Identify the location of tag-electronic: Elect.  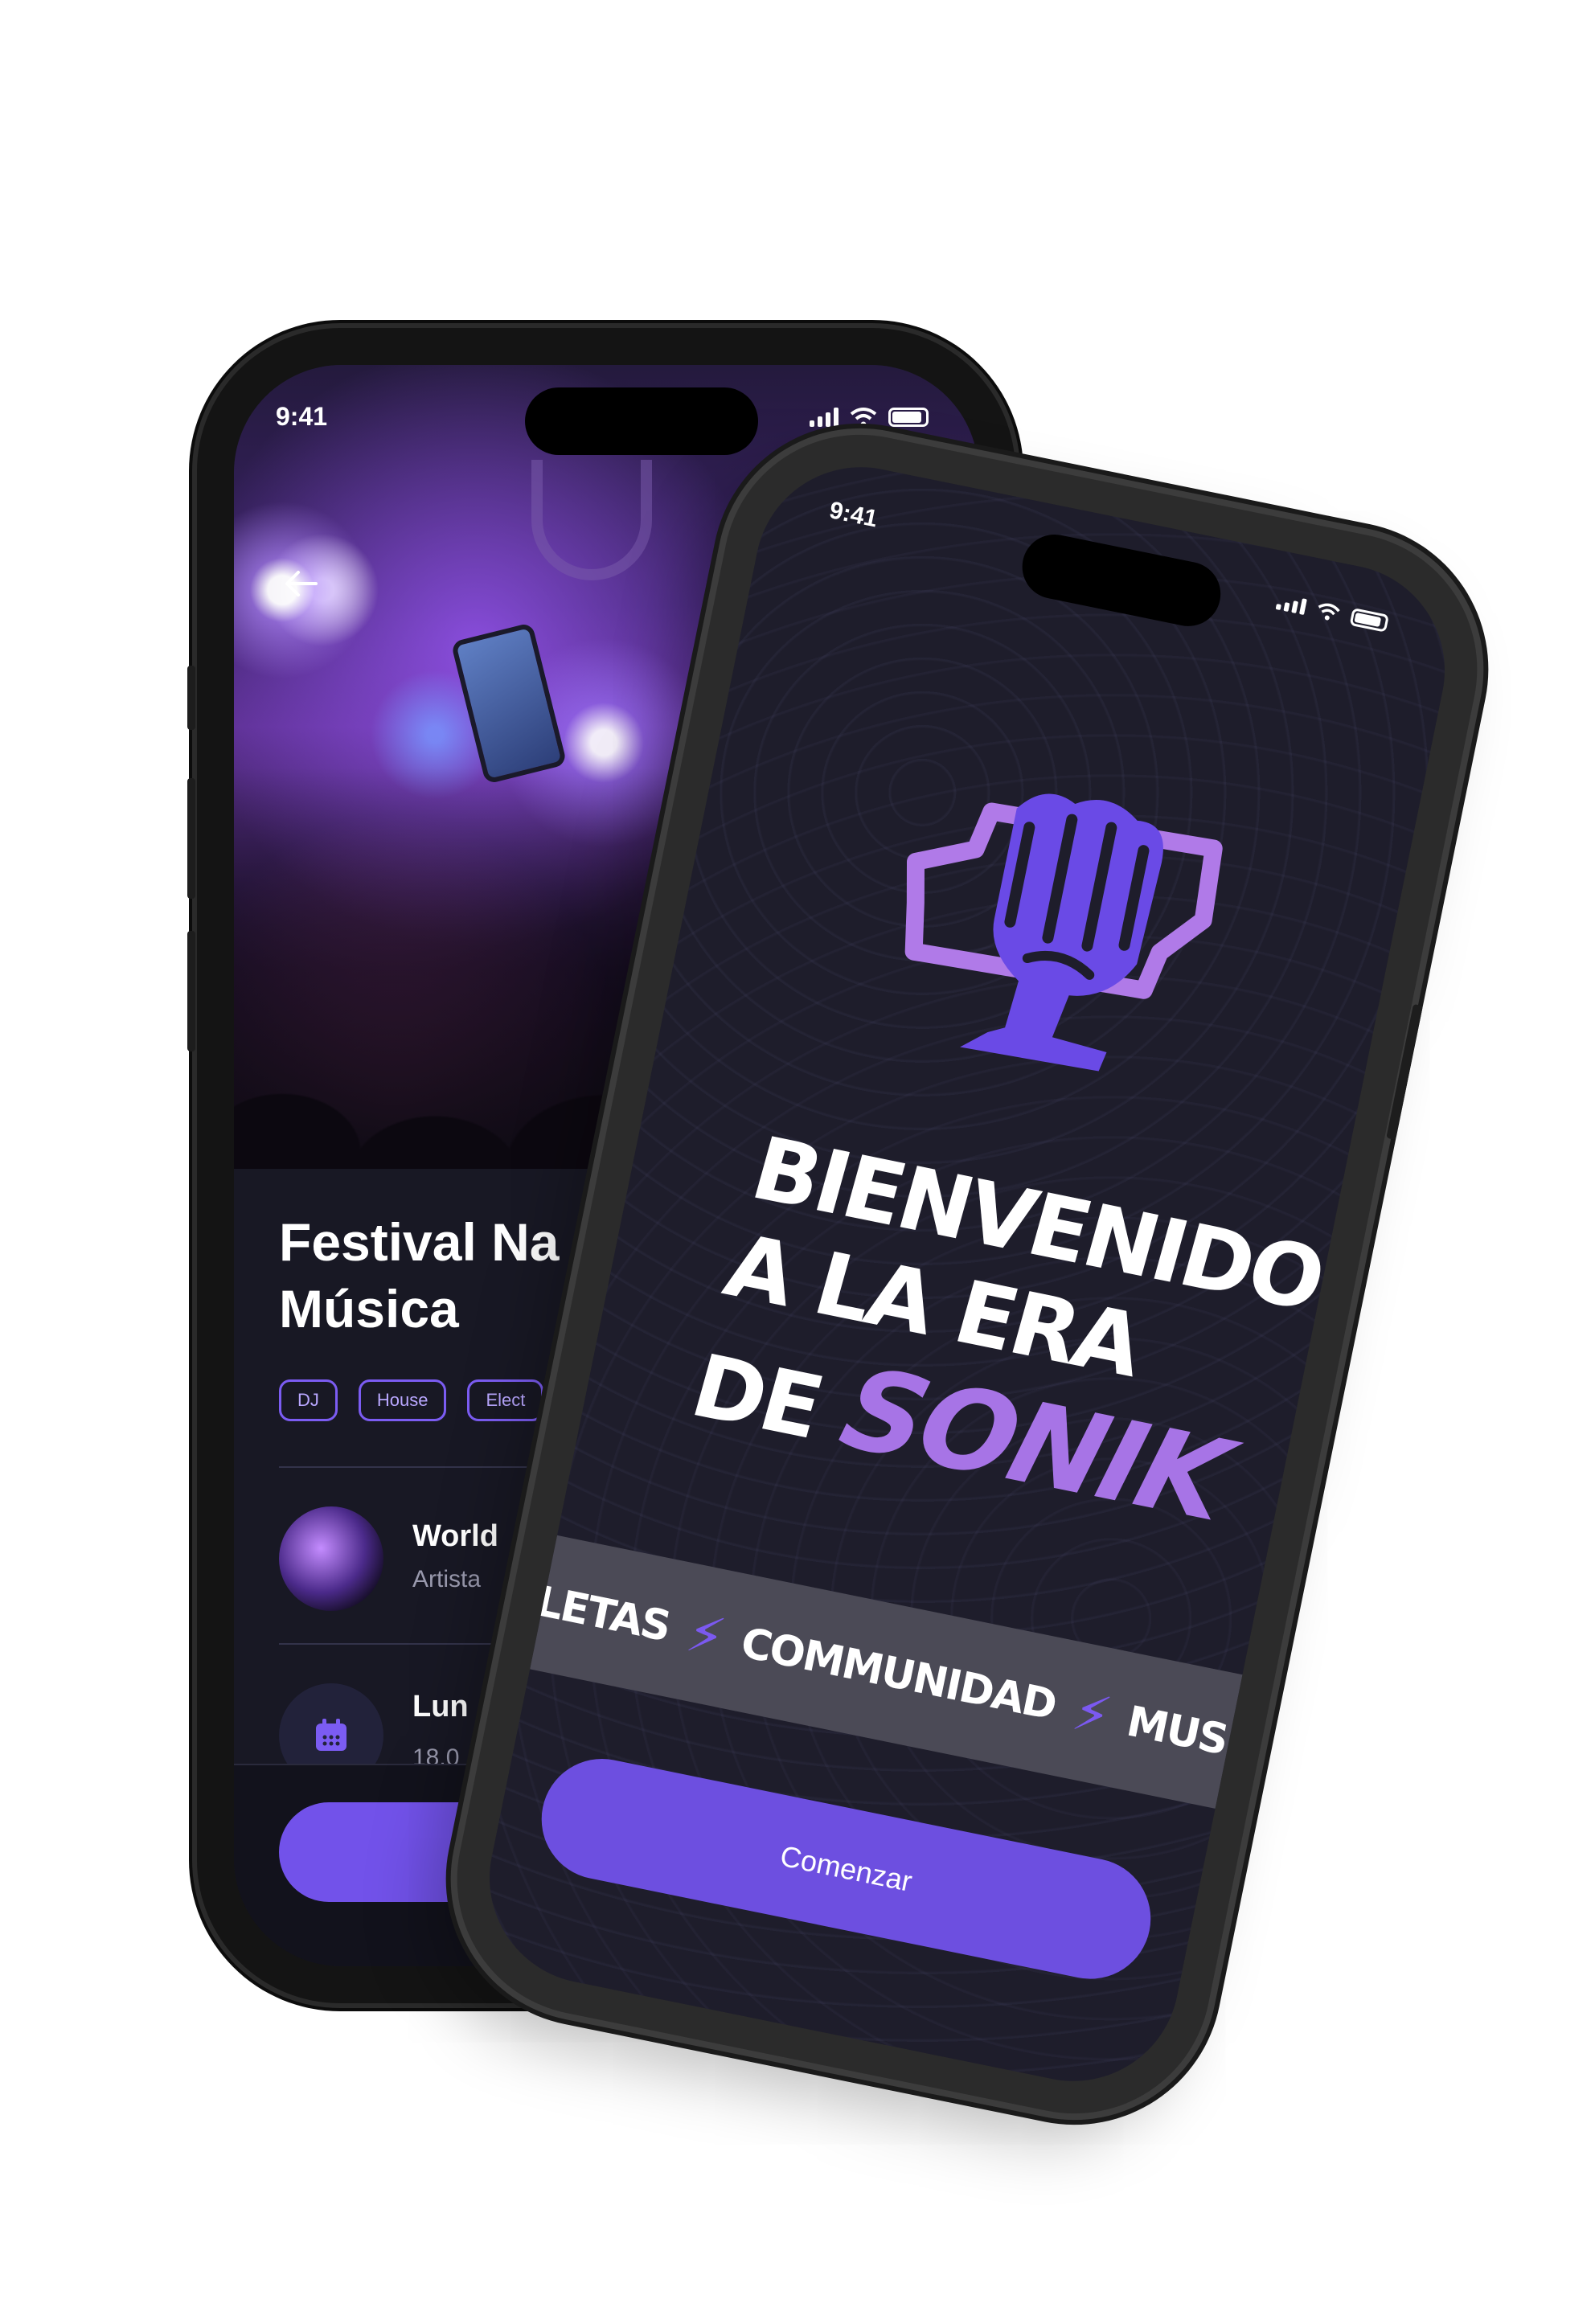
(505, 1400).